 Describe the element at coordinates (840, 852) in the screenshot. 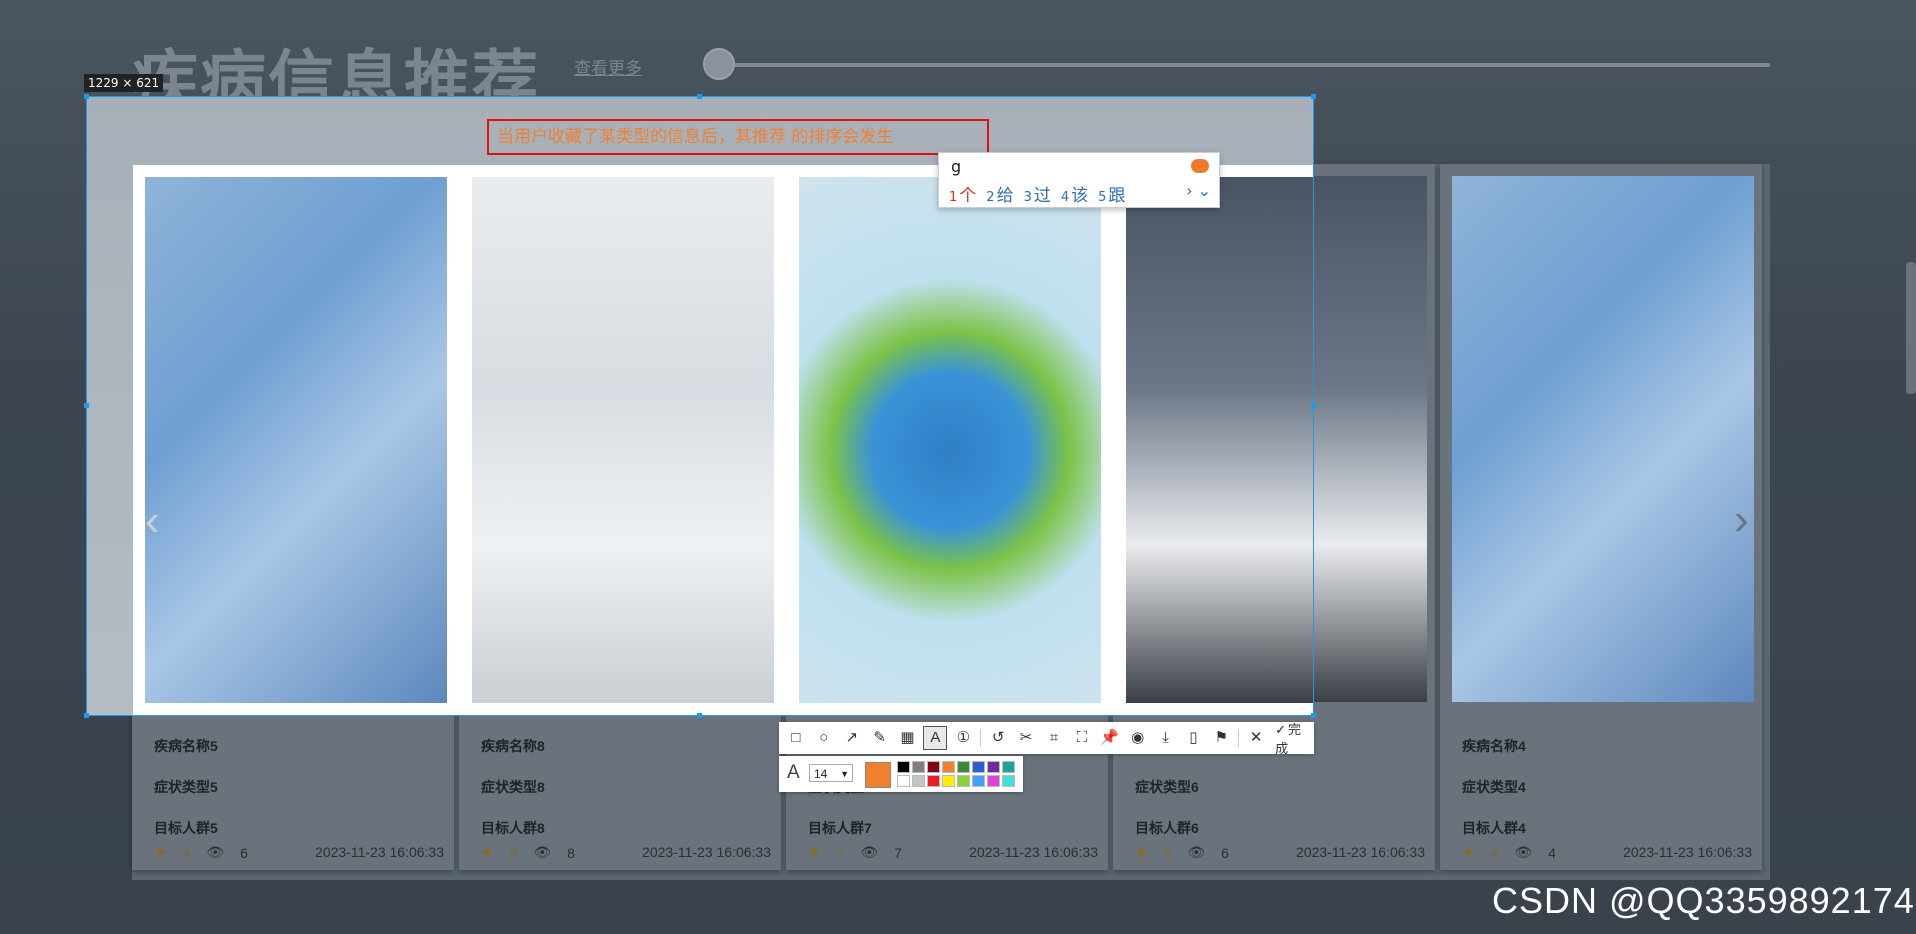

I see `rating-value: 7` at that location.